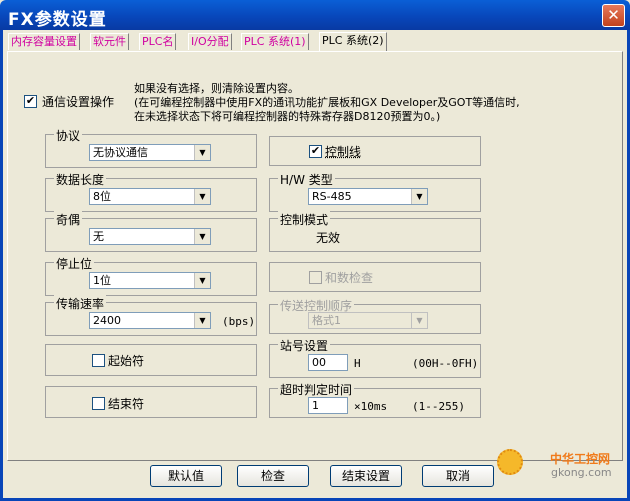 Image resolution: width=630 pixels, height=501 pixels. Describe the element at coordinates (98, 403) in the screenshot. I see `end-char-checkbox` at that location.